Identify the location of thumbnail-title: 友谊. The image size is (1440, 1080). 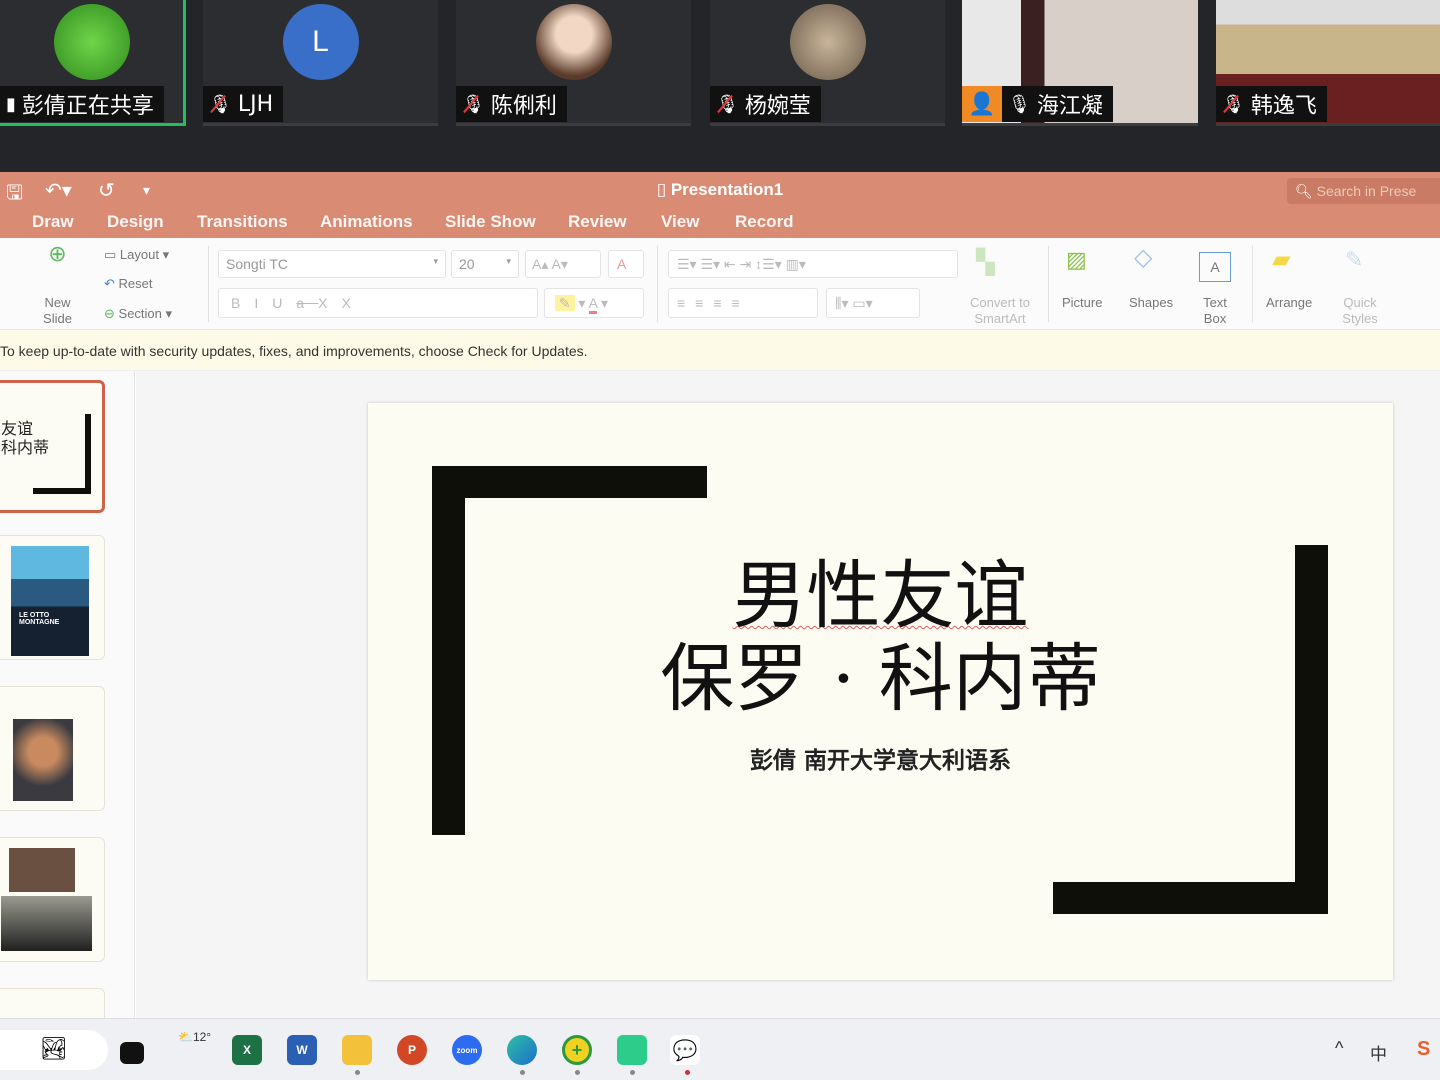
(17, 428).